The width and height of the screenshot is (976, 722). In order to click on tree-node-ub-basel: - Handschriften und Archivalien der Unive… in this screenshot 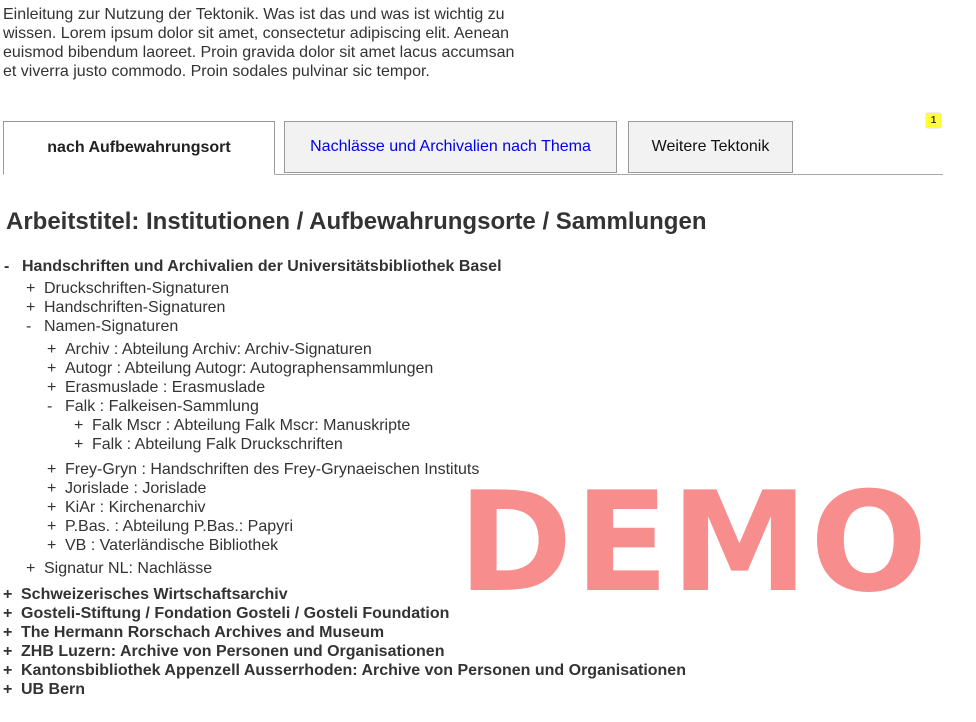, I will do `click(253, 266)`.